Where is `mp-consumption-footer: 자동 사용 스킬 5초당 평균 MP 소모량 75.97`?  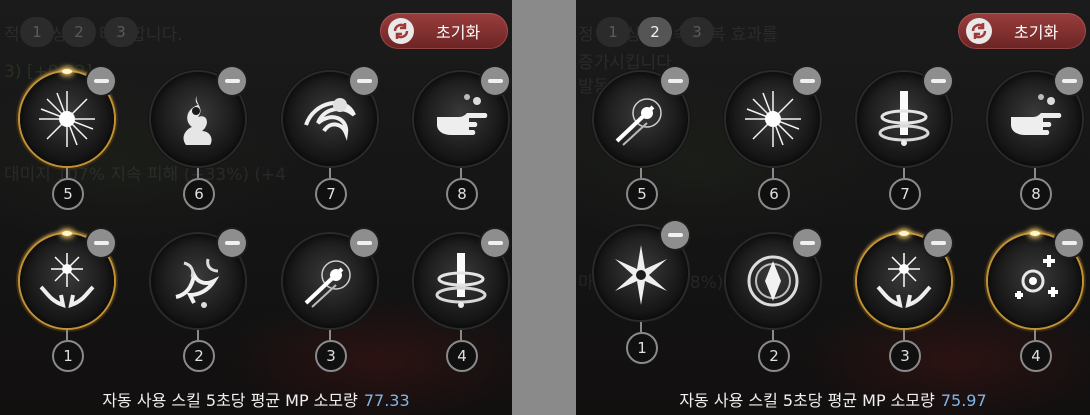
mp-consumption-footer: 자동 사용 스킬 5초당 평균 MP 소모량 75.97 is located at coordinates (833, 399).